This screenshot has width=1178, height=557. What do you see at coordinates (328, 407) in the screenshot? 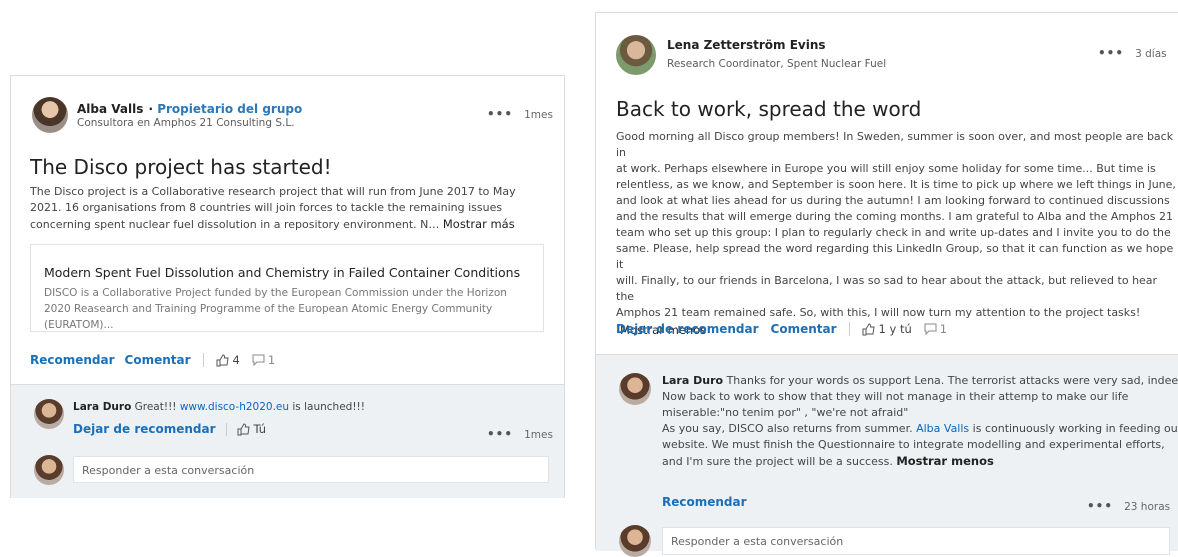
I see `comment-text-part: is launched!!!` at bounding box center [328, 407].